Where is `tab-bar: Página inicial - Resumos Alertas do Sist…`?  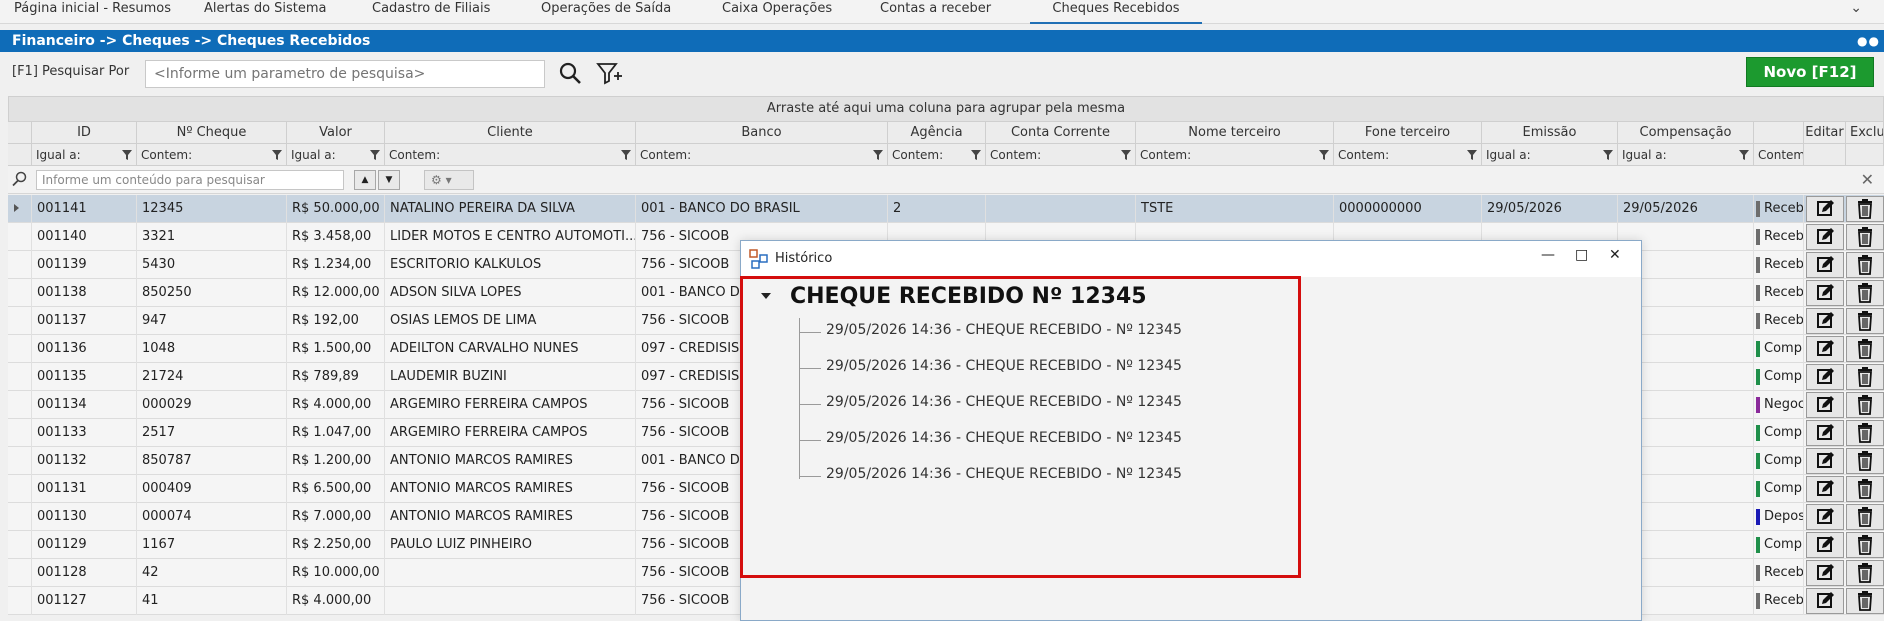 tab-bar: Página inicial - Resumos Alertas do Sist… is located at coordinates (942, 12).